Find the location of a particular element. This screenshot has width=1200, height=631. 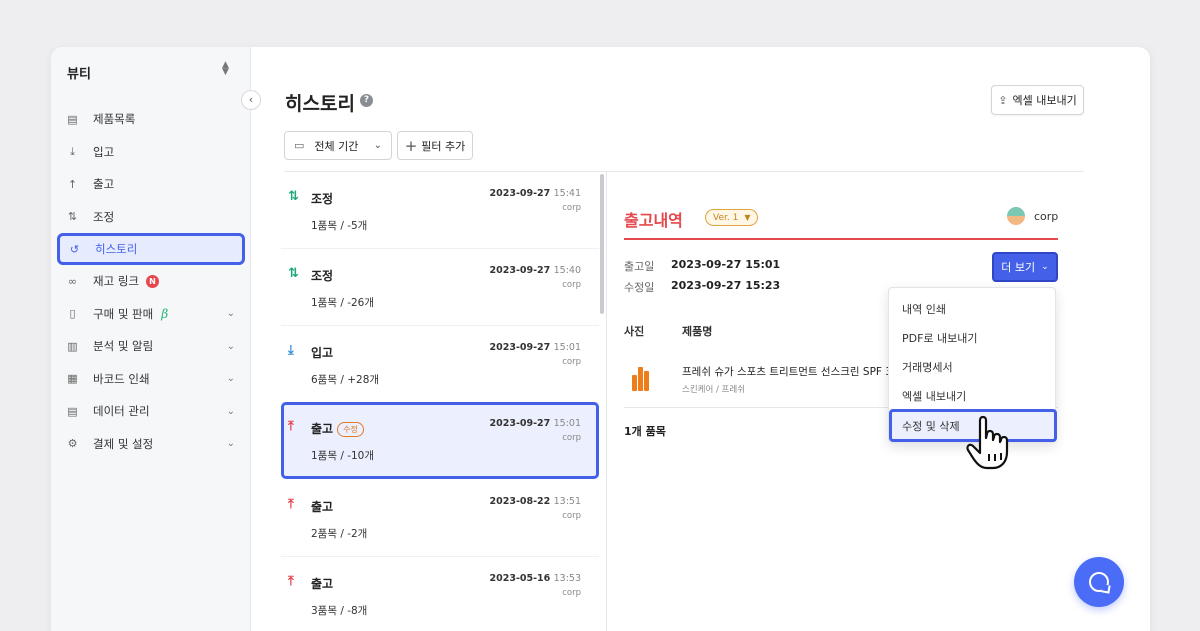

barcode-icon: ▦ is located at coordinates (72, 379).